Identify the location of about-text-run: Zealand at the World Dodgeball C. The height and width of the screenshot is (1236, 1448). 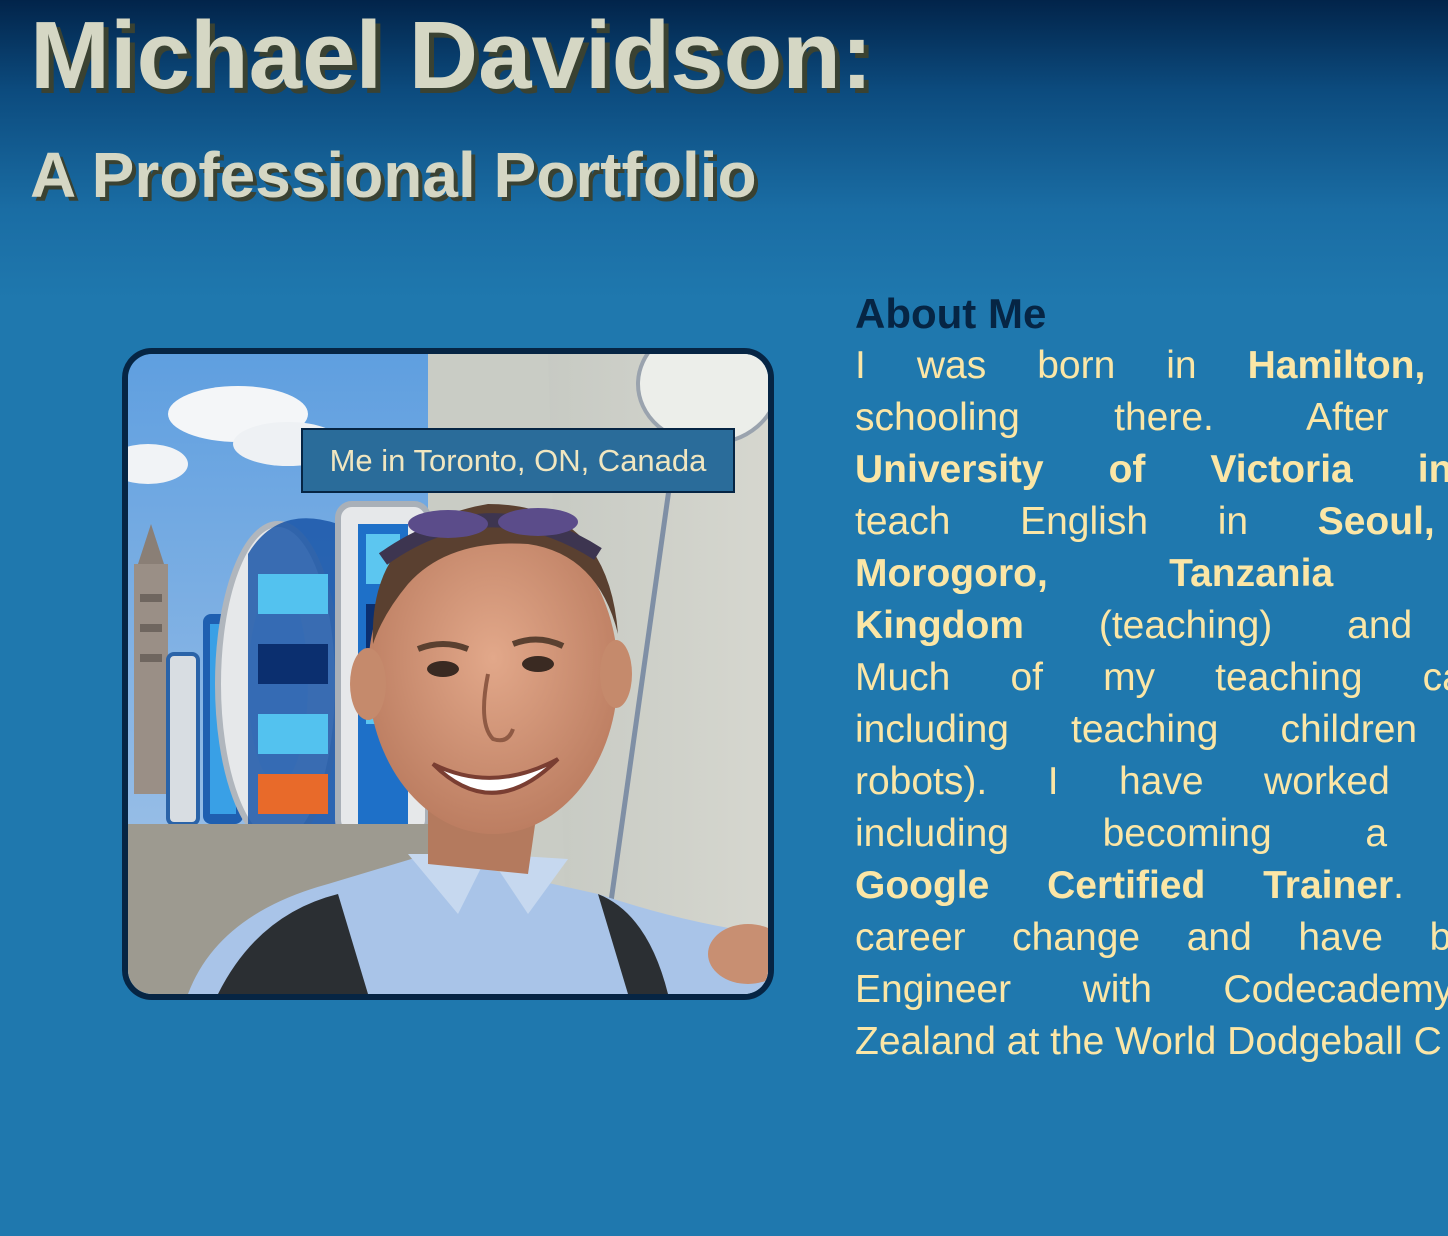
(1148, 1041).